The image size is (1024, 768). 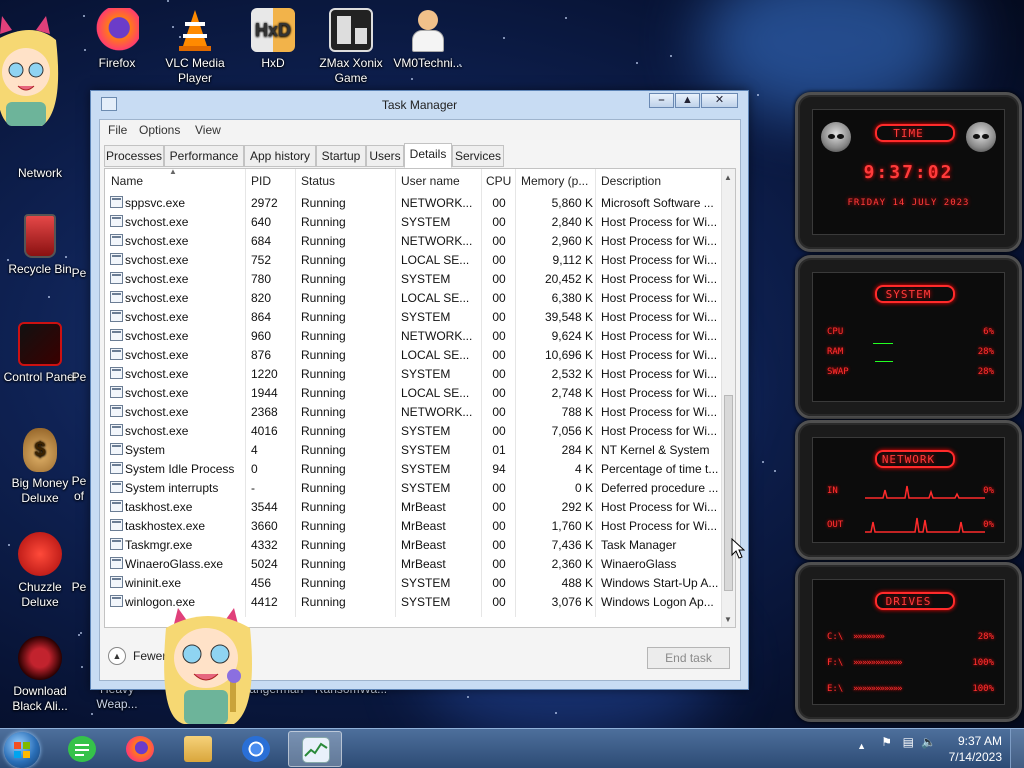 What do you see at coordinates (426, 374) in the screenshot?
I see `process-user: SYSTEM` at bounding box center [426, 374].